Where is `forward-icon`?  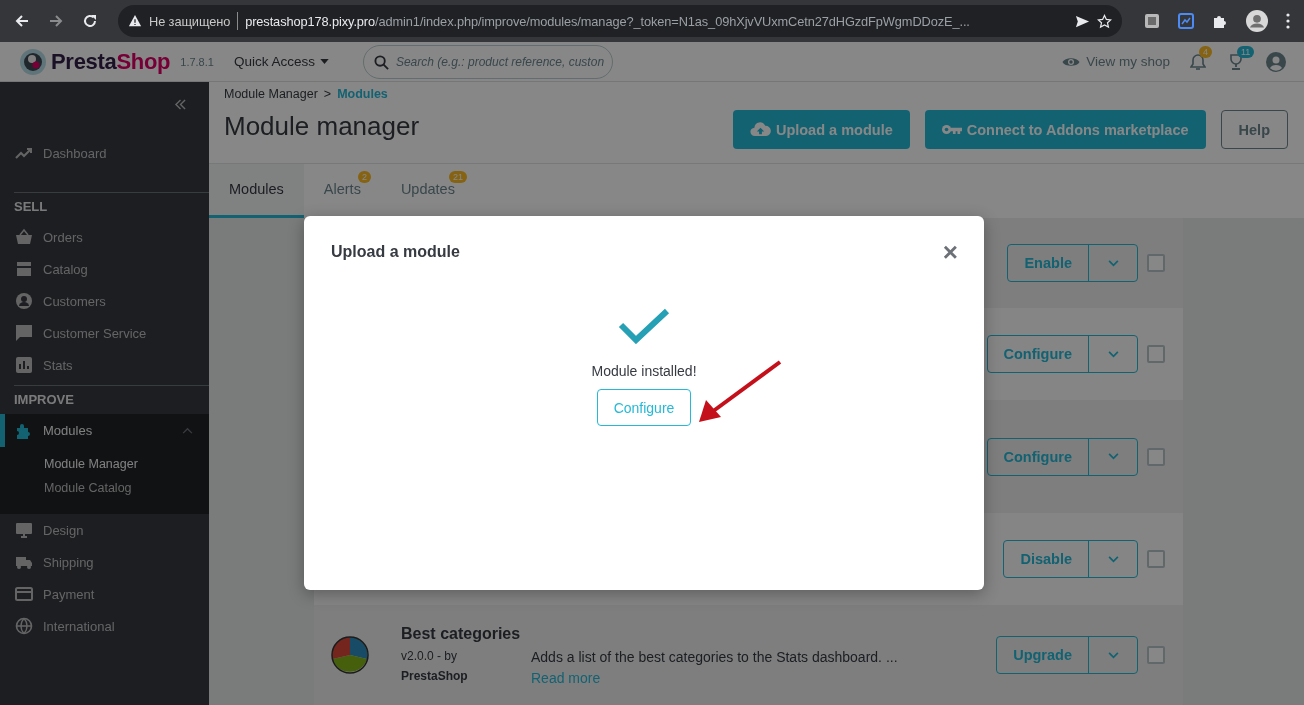
forward-icon is located at coordinates (56, 21).